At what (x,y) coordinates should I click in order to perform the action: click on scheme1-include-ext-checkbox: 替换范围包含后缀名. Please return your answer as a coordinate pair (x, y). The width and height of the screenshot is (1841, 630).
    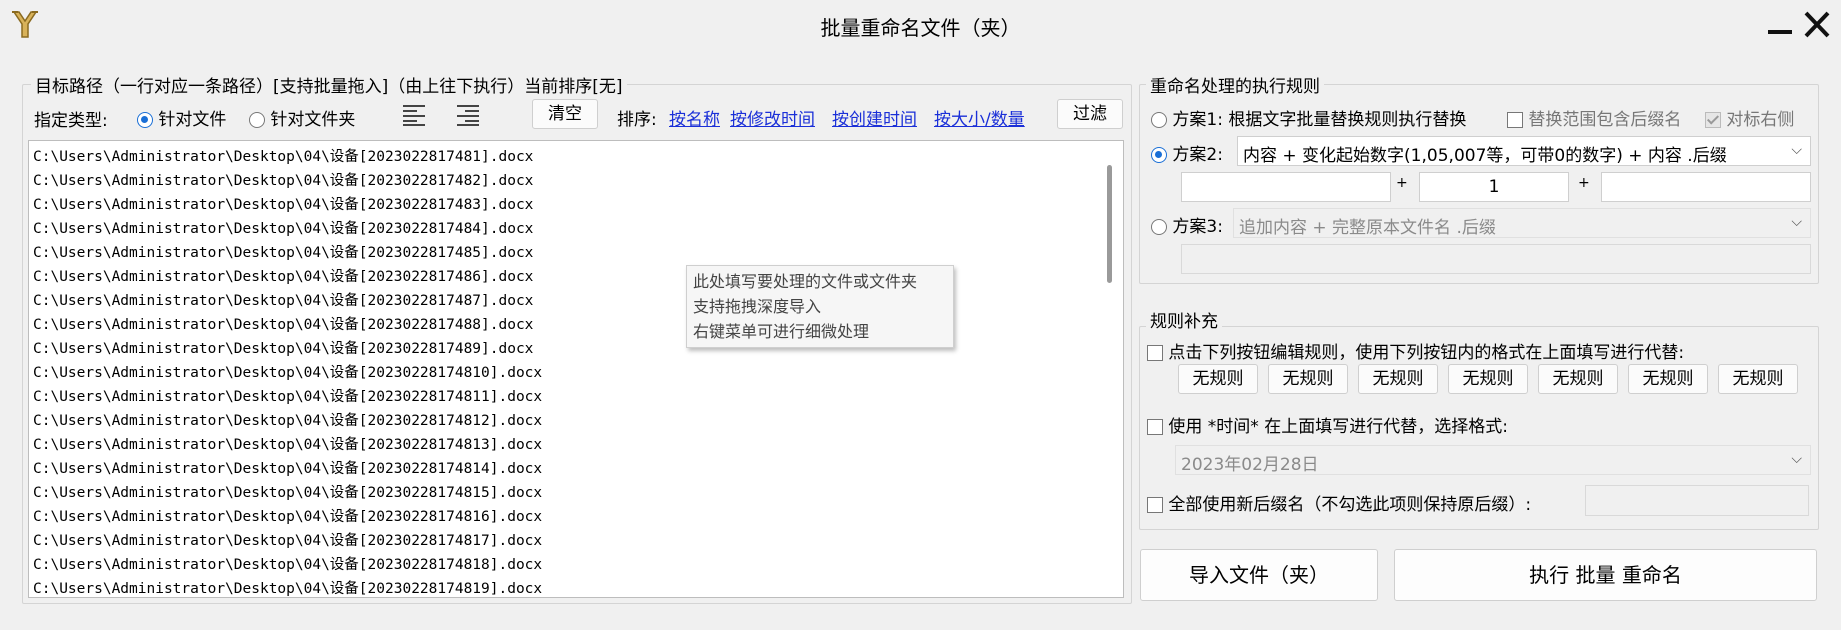
    Looking at the image, I should click on (1594, 117).